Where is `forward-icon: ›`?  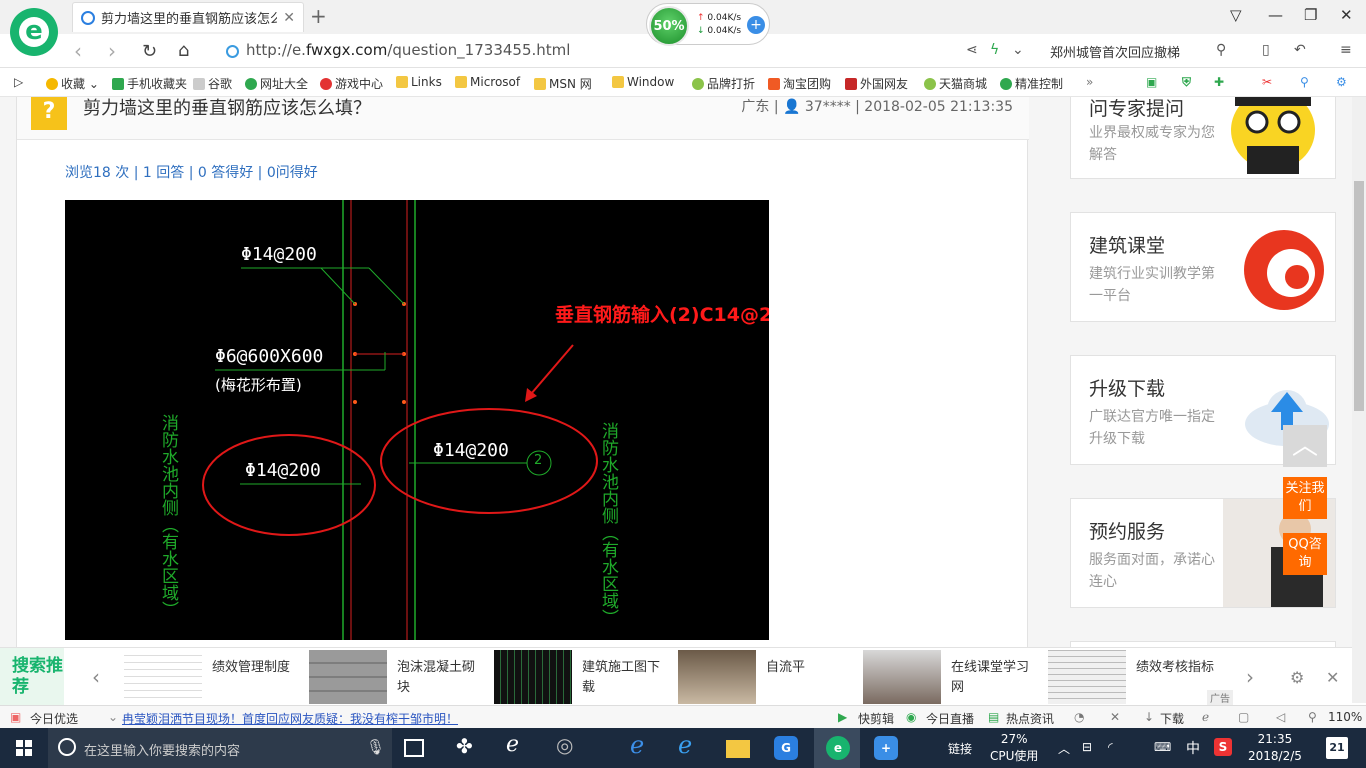
forward-icon: › is located at coordinates (112, 51).